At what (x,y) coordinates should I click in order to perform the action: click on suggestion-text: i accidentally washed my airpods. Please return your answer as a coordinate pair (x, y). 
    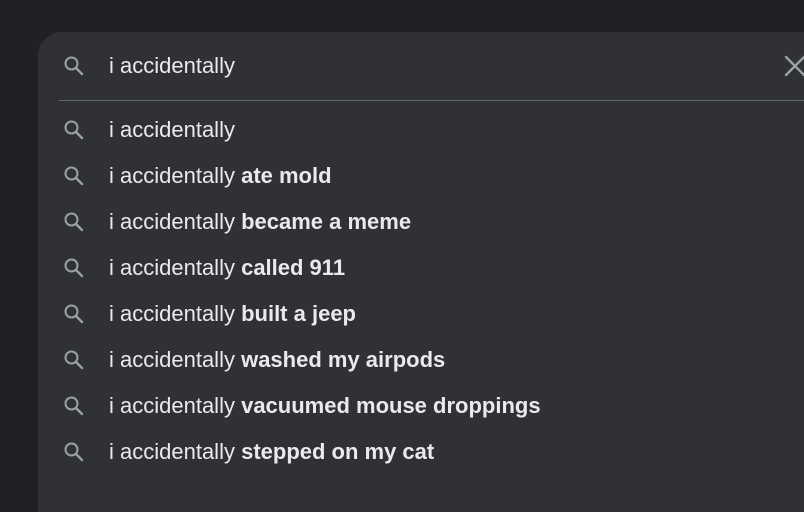
    Looking at the image, I should click on (277, 360).